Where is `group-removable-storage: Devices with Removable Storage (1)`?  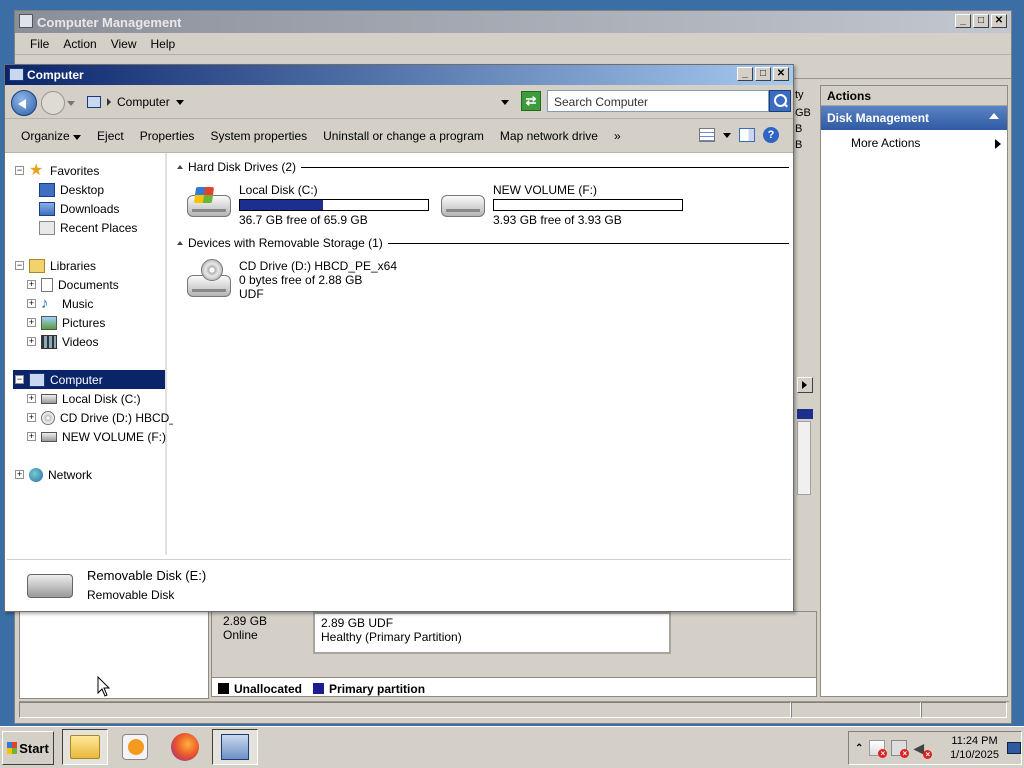
group-removable-storage: Devices with Removable Storage (1) is located at coordinates (483, 243).